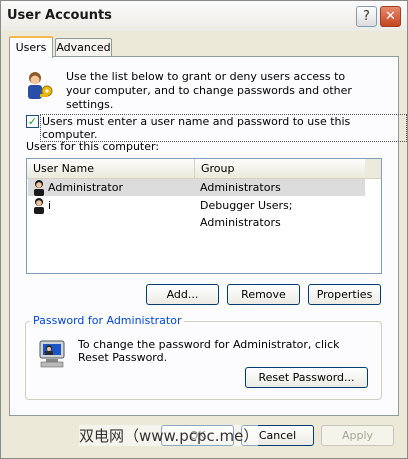  Describe the element at coordinates (344, 294) in the screenshot. I see `properties-button: Properties` at that location.